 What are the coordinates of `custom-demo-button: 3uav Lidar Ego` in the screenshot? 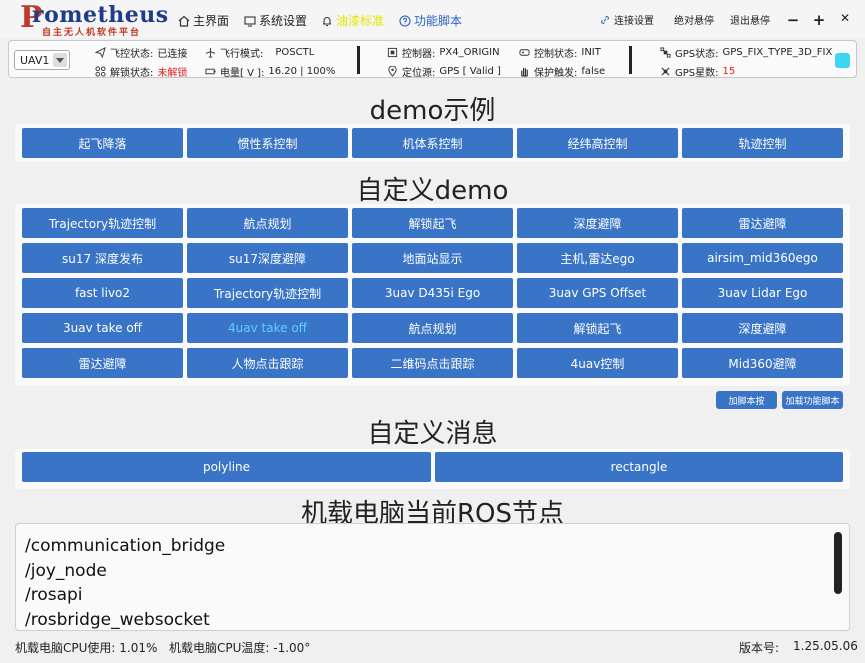 It's located at (762, 293).